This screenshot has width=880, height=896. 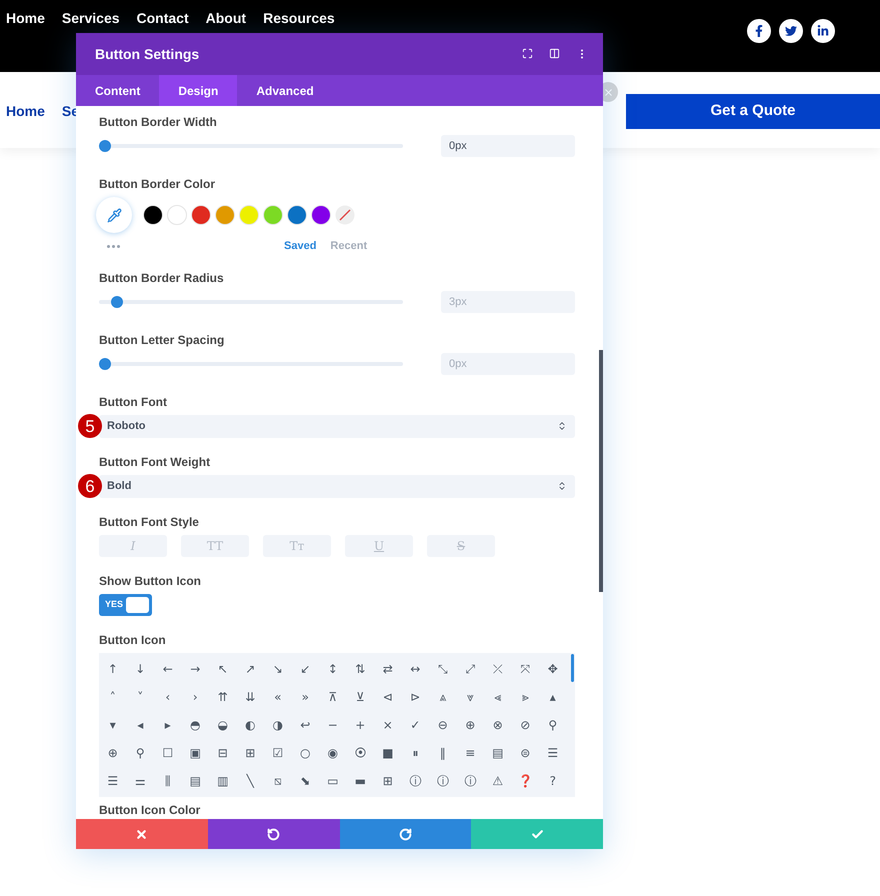 I want to click on toggle-switch: YES, so click(x=125, y=605).